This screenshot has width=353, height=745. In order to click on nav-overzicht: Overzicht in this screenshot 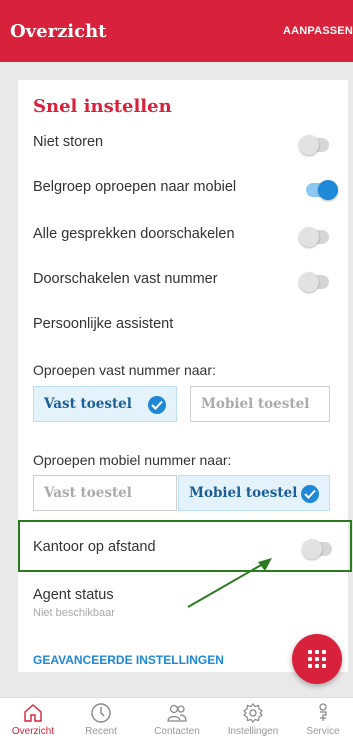, I will do `click(33, 719)`.